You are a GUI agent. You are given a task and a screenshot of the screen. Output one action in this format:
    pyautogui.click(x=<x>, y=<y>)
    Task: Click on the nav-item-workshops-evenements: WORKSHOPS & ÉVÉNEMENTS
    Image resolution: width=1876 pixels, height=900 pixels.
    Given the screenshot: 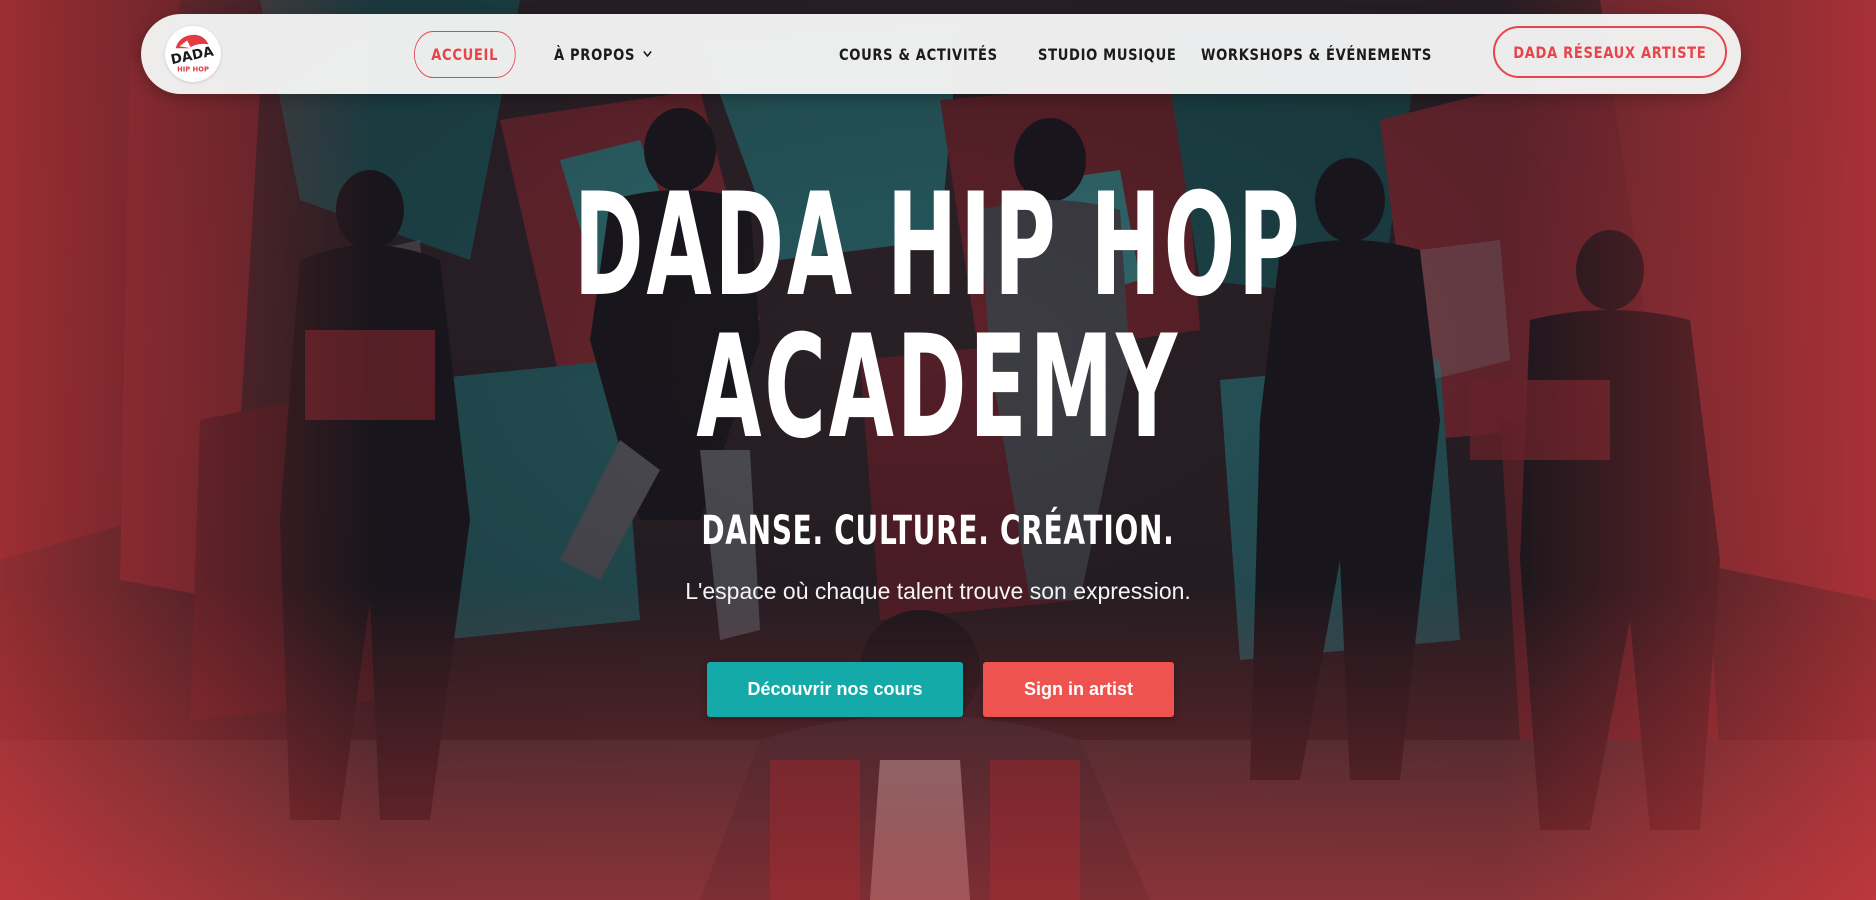 What is the action you would take?
    pyautogui.click(x=1316, y=54)
    